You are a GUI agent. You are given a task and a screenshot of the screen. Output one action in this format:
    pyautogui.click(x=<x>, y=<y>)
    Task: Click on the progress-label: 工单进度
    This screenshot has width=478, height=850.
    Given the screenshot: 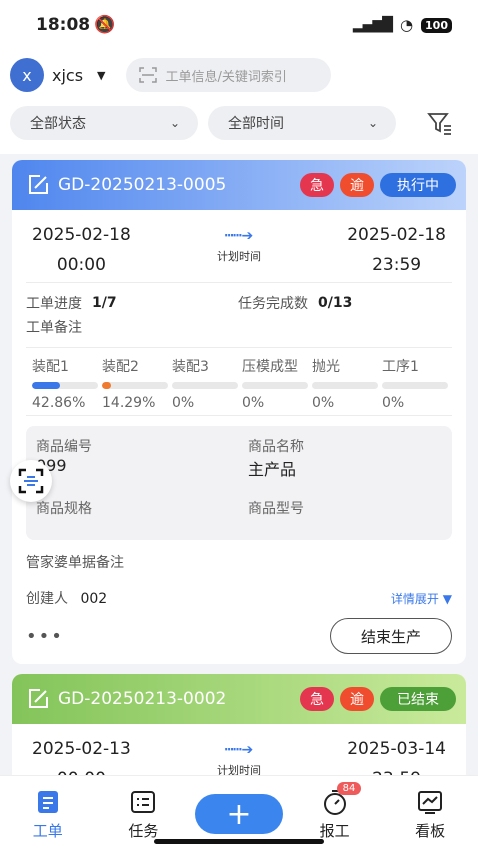 What is the action you would take?
    pyautogui.click(x=54, y=304)
    